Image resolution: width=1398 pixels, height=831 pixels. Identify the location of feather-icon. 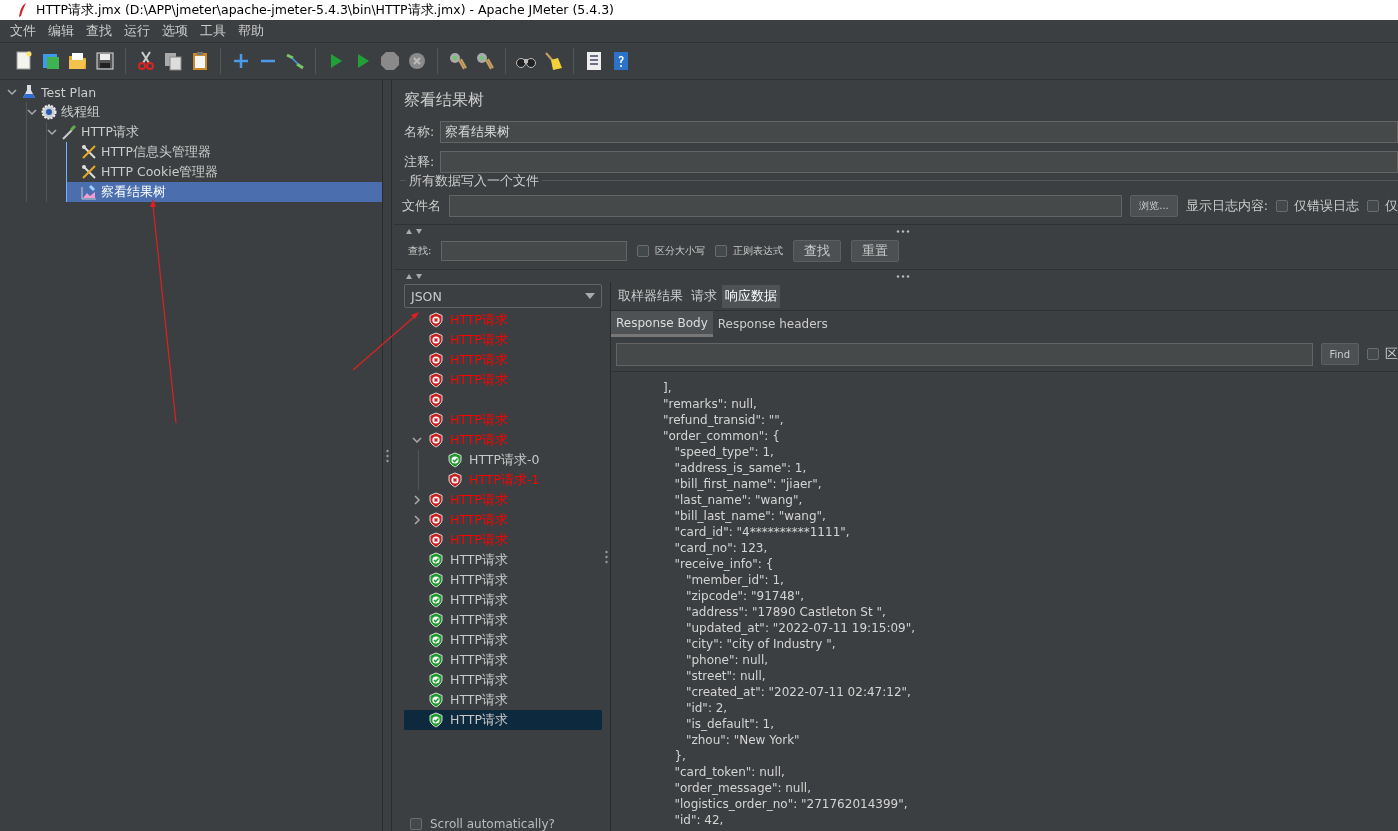
(23, 10).